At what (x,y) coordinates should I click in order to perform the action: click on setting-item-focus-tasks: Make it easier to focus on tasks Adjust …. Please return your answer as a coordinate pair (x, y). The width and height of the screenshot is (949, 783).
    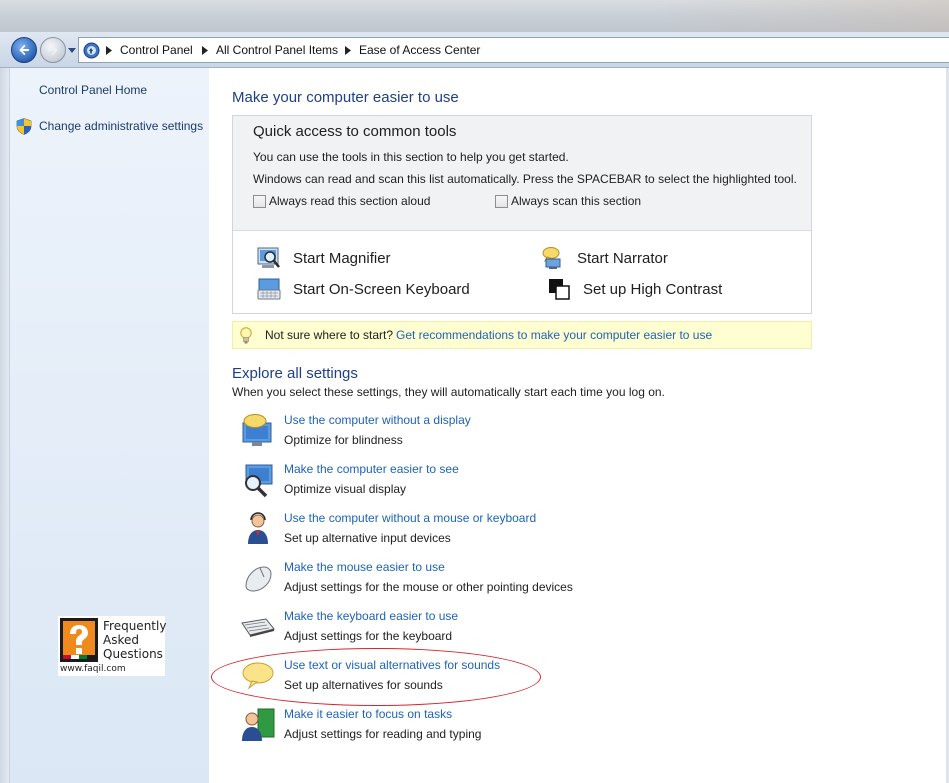
    Looking at the image, I should click on (450, 729).